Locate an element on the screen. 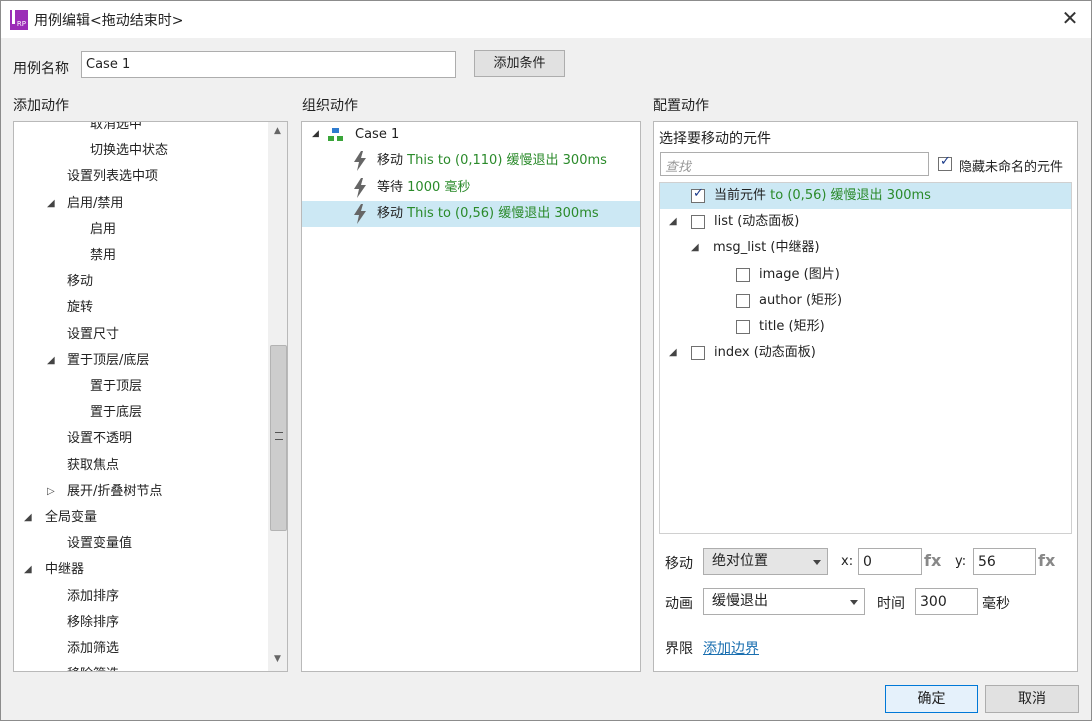 This screenshot has height=721, width=1092. tree-node-label: image (图片) is located at coordinates (799, 274).